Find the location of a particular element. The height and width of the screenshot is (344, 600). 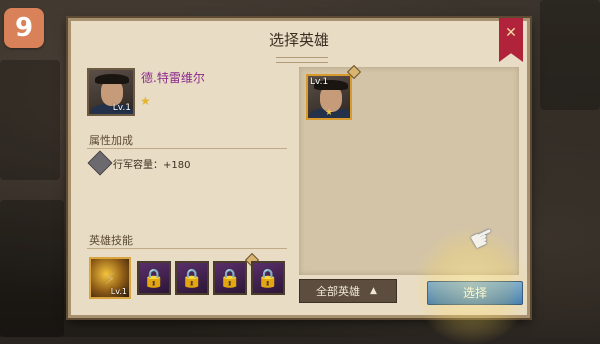

select-button: 选择 is located at coordinates (475, 293).